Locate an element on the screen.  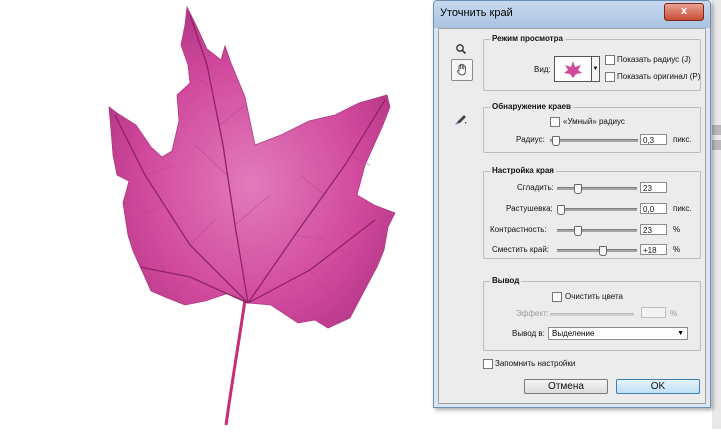
output-title: Вывод is located at coordinates (506, 280).